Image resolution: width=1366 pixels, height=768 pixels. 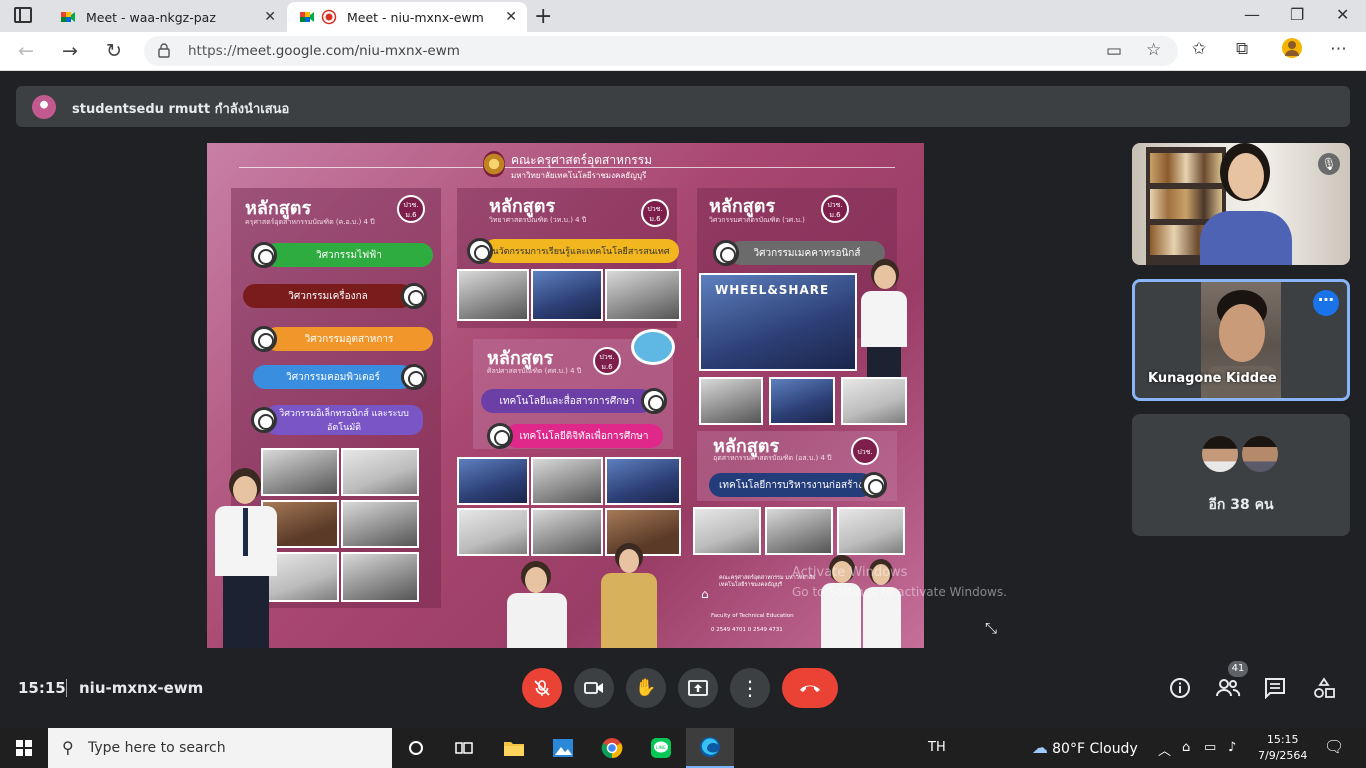 I want to click on show-hidden-icons-icon: ︿, so click(x=1164, y=749).